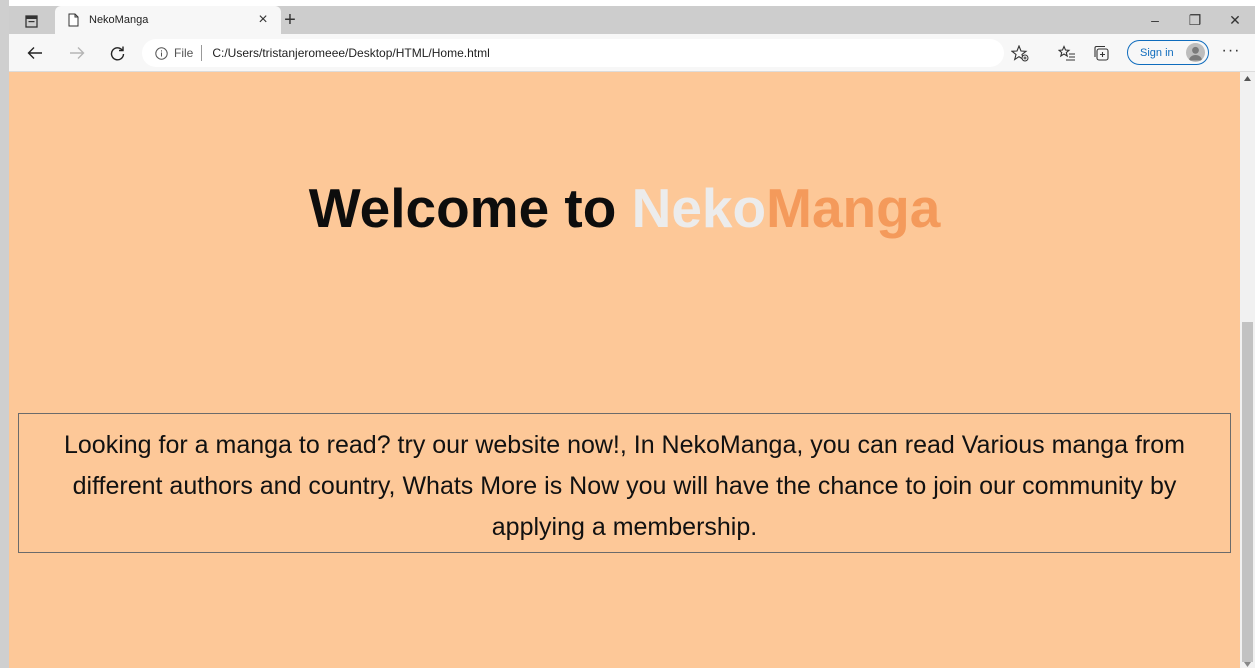  I want to click on brand-part-neko: Neko, so click(699, 208).